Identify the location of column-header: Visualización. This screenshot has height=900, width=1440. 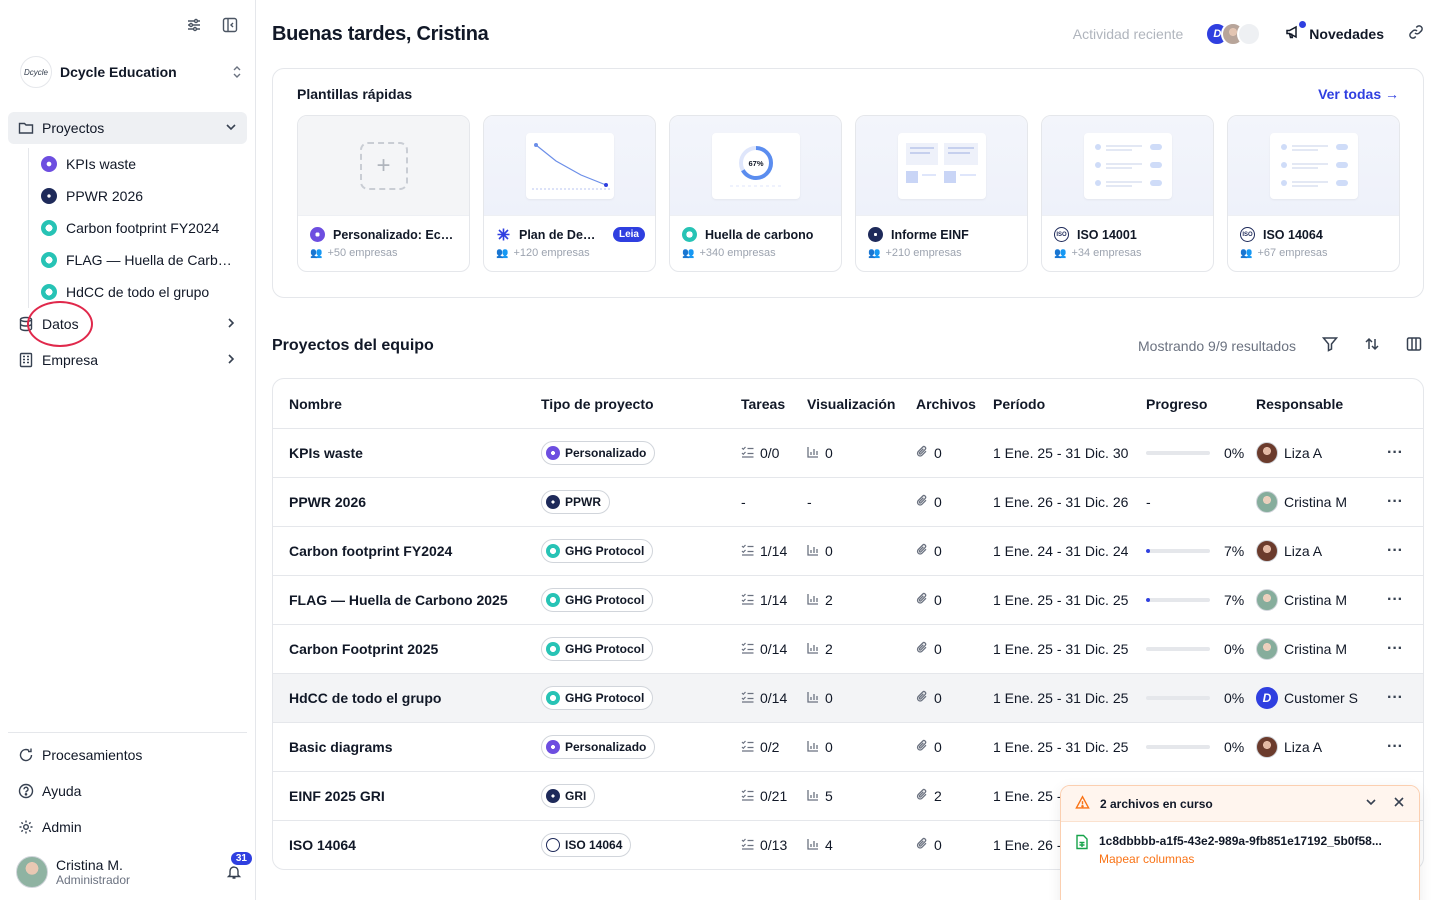
(851, 403).